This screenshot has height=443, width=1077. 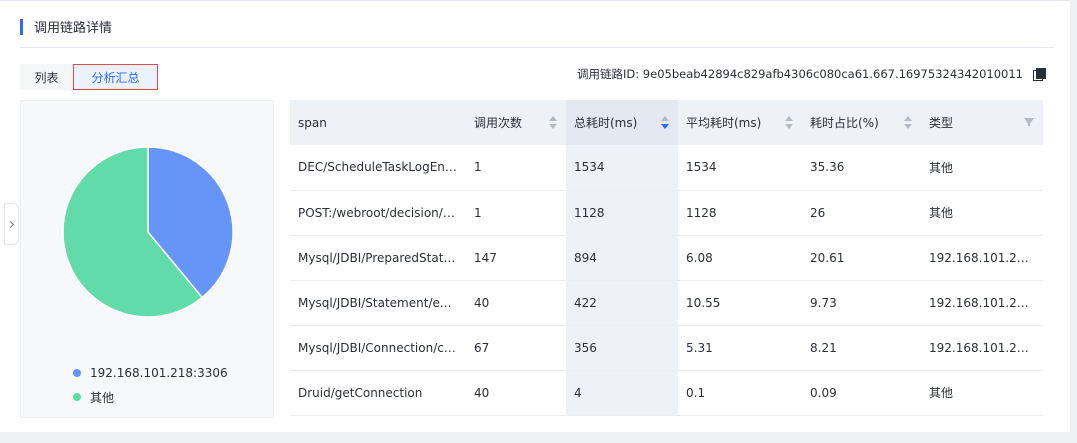 What do you see at coordinates (150, 397) in the screenshot?
I see `legend-item: 其他` at bounding box center [150, 397].